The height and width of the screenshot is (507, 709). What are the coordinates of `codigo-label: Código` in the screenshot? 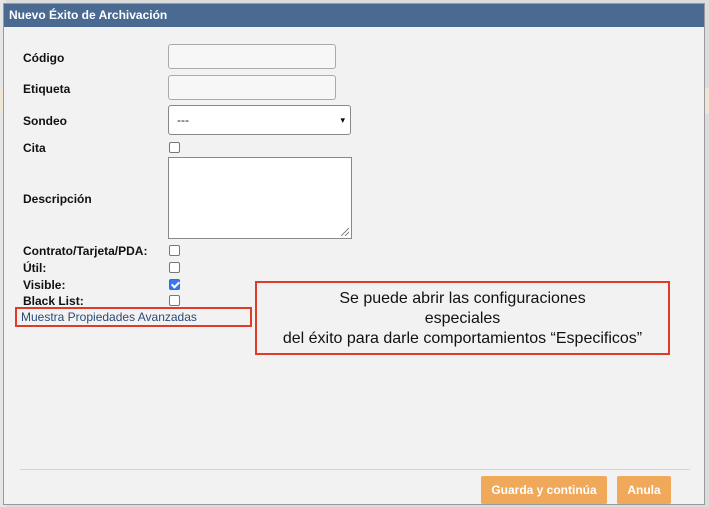 It's located at (44, 58).